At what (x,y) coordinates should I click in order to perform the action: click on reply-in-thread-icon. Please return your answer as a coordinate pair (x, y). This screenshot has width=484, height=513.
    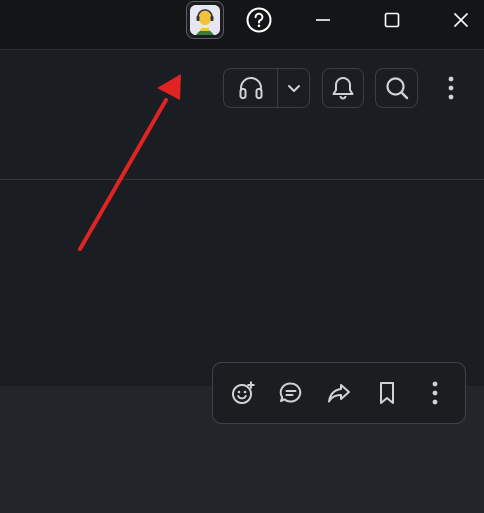
    Looking at the image, I should click on (290, 392).